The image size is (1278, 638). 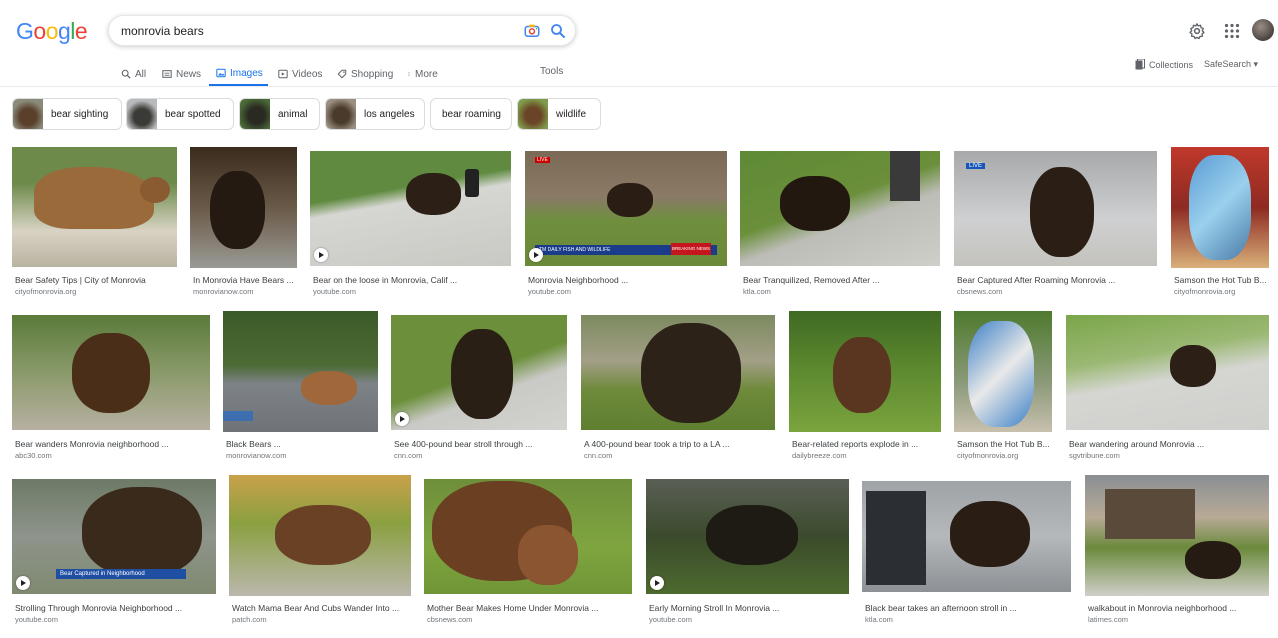 I want to click on image-result: Black Bears ... monrovianow.com, so click(x=300, y=386).